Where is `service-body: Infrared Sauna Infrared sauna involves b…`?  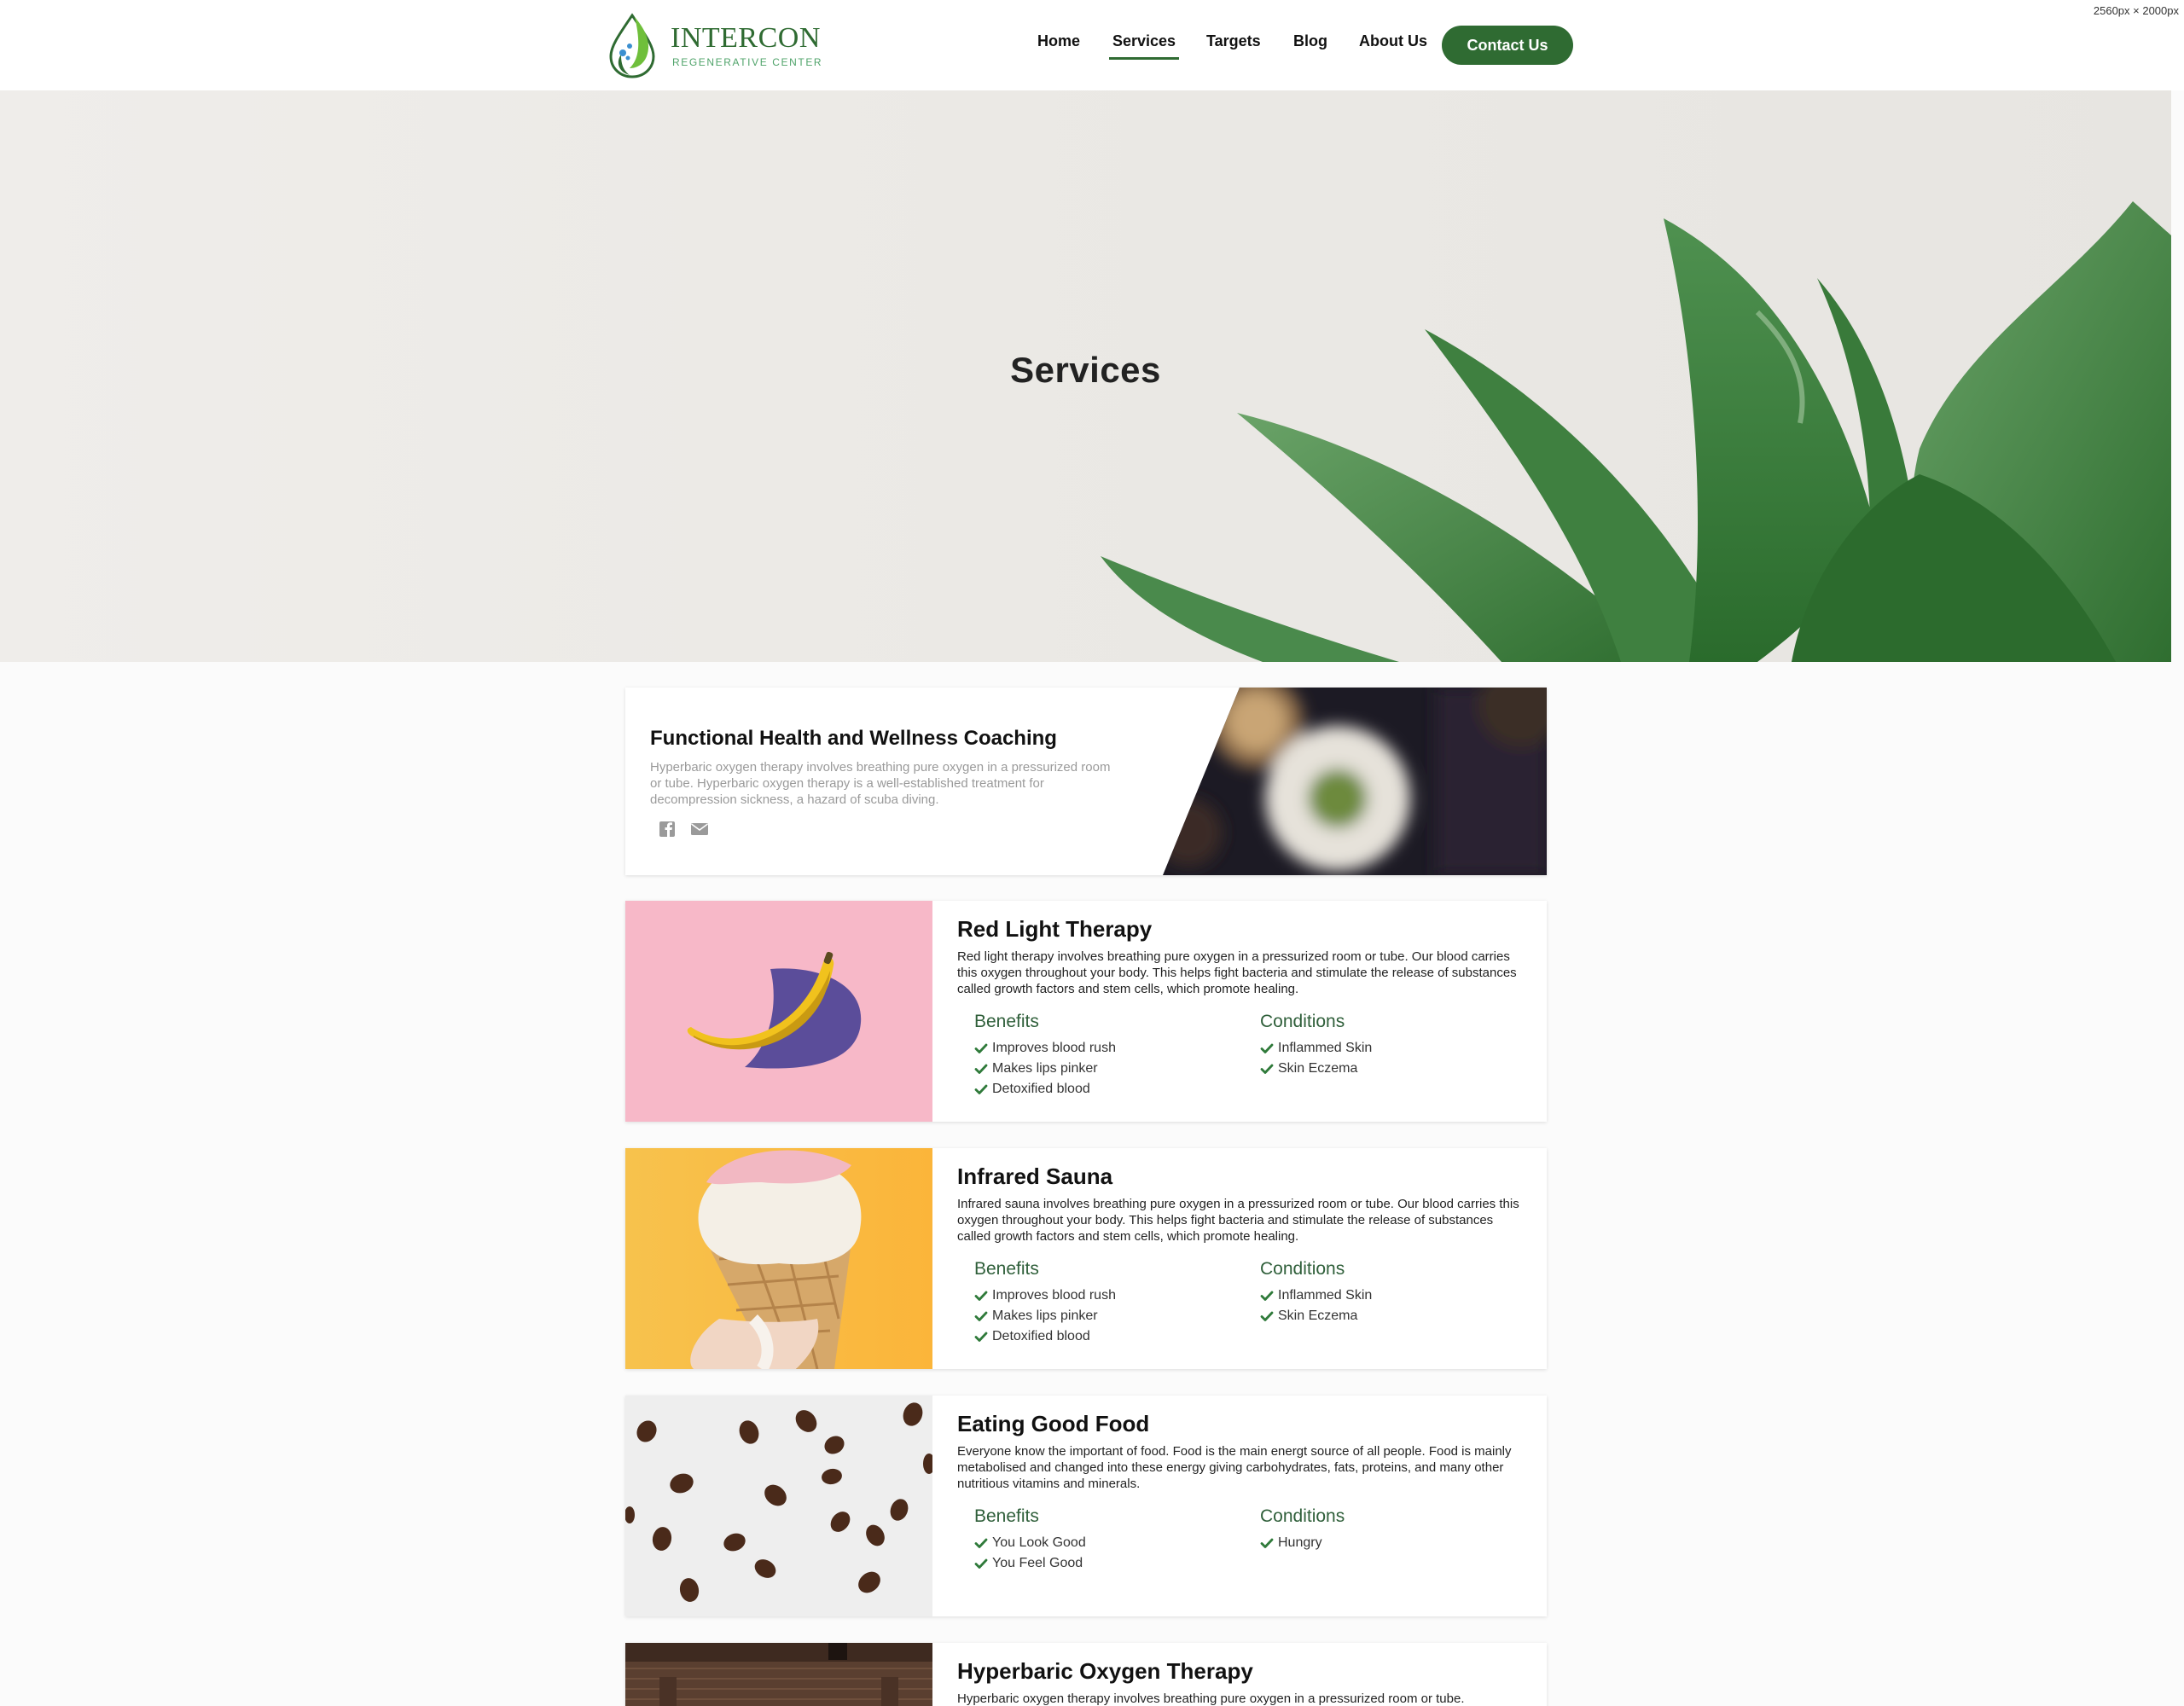 service-body: Infrared Sauna Infrared sauna involves b… is located at coordinates (1241, 1203).